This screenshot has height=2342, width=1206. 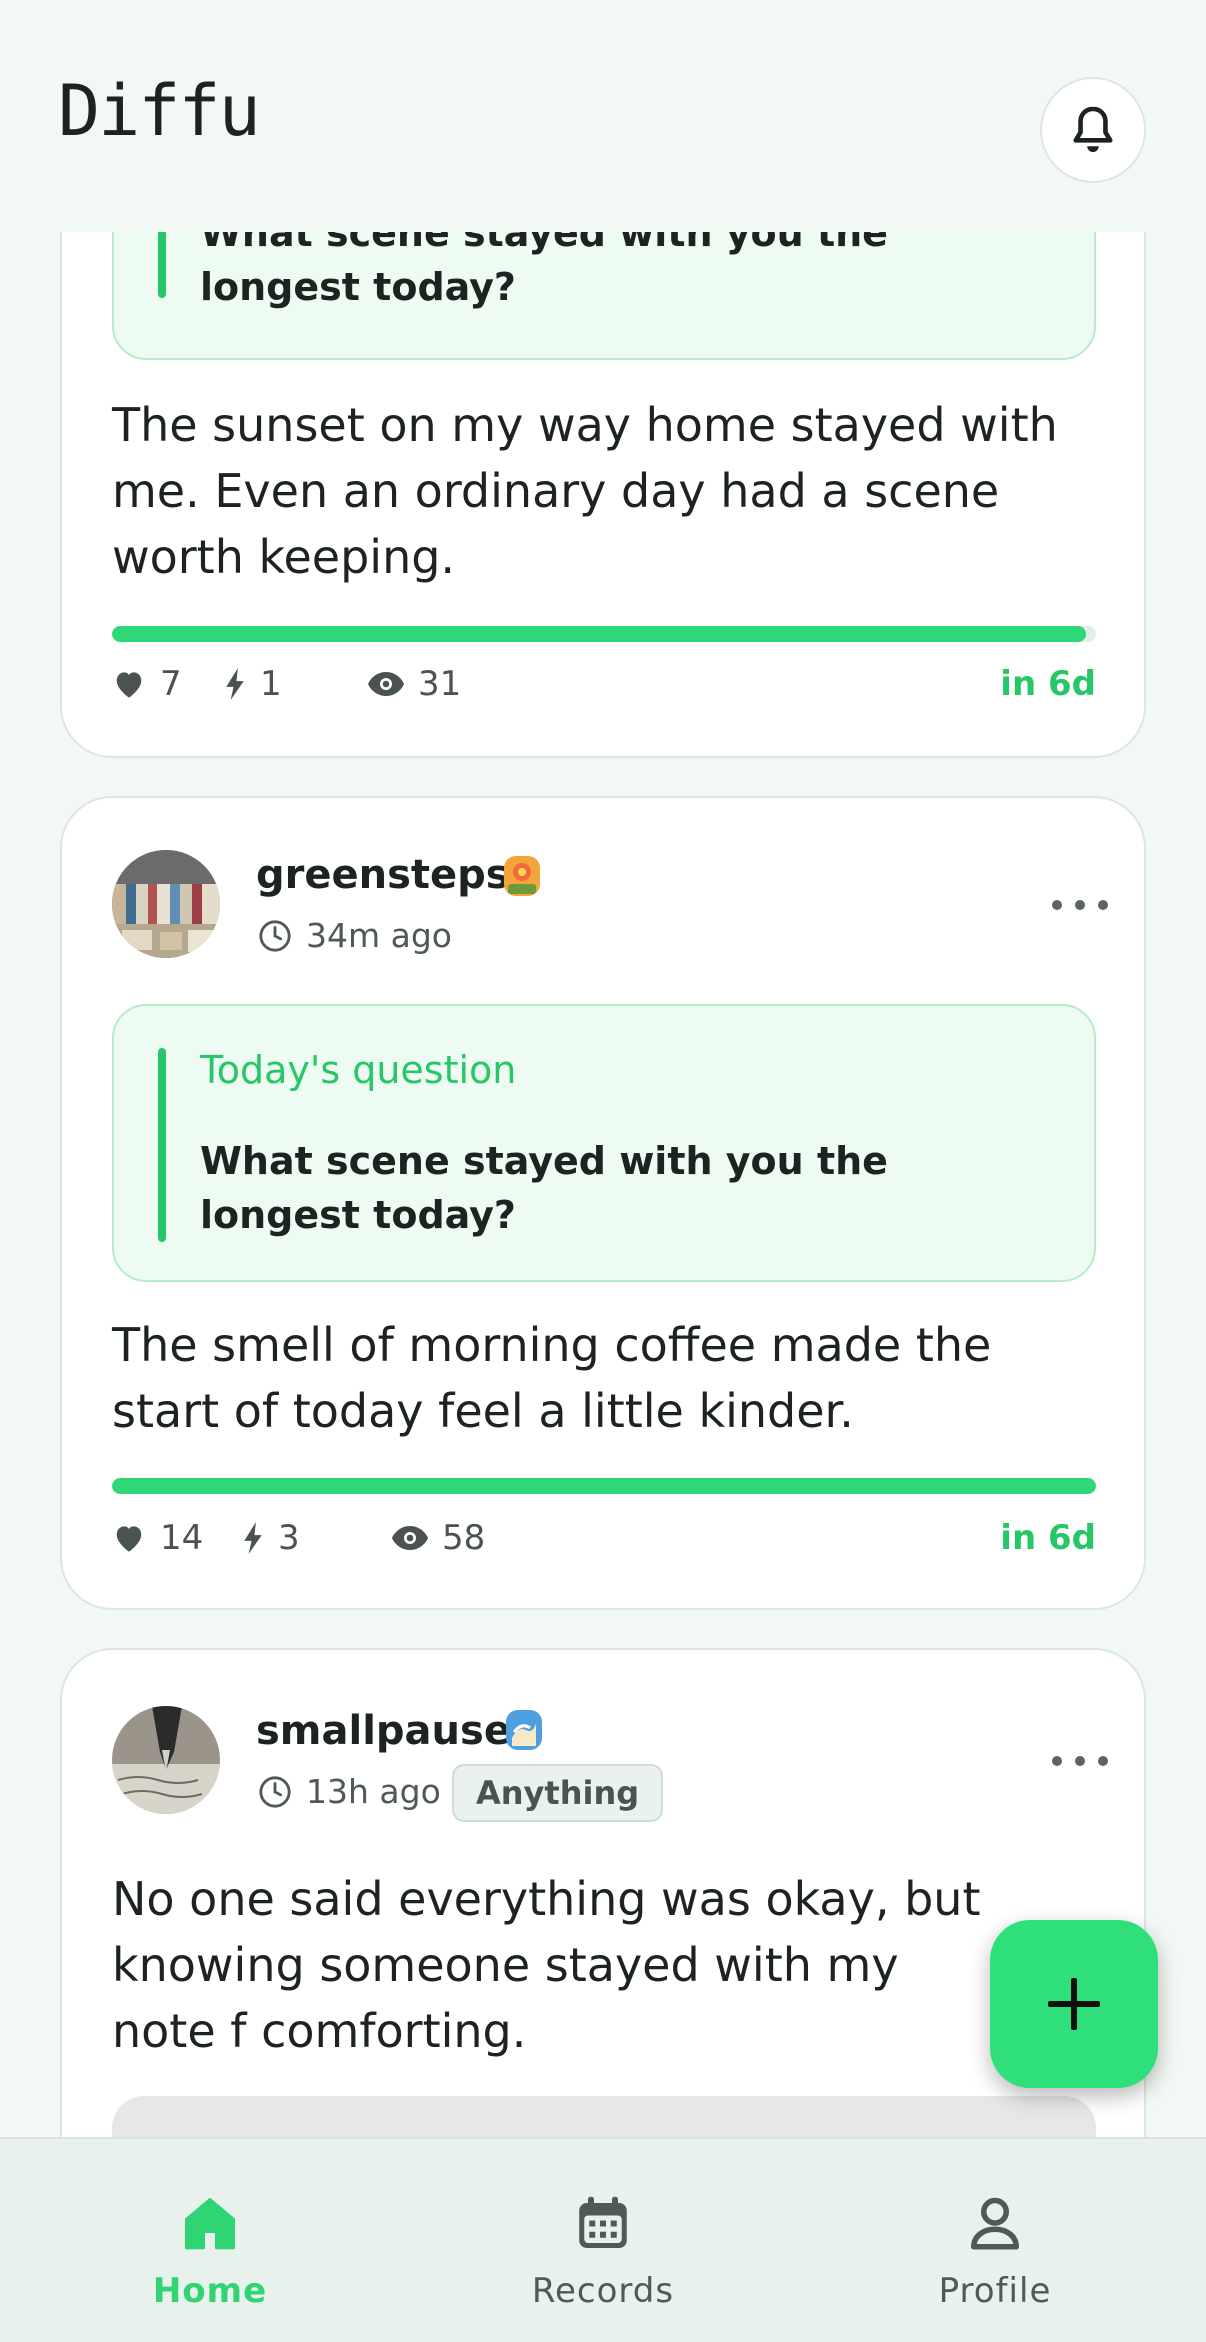 I want to click on like-count: 14, so click(x=157, y=1538).